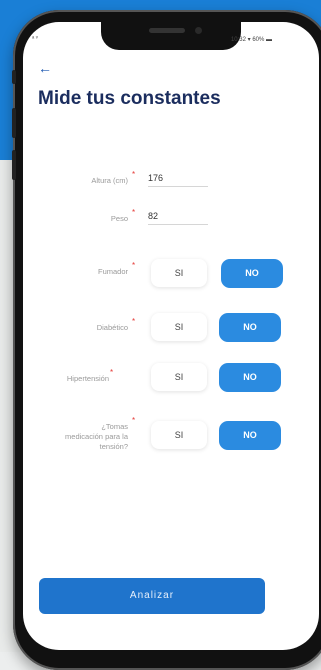  I want to click on medication-no-button: NO, so click(250, 435).